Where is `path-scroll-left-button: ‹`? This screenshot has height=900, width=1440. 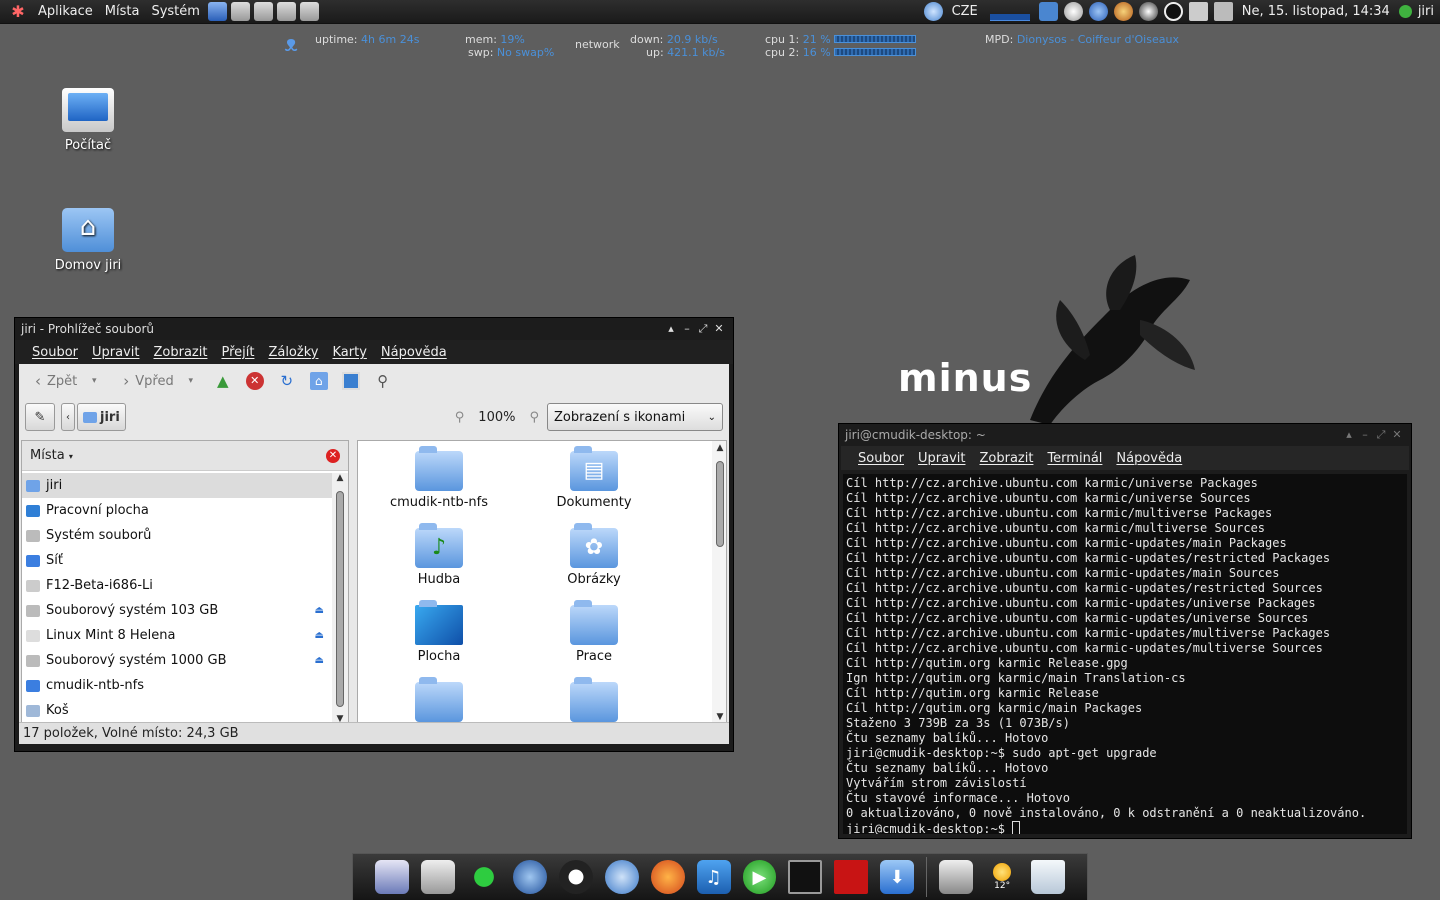
path-scroll-left-button: ‹ is located at coordinates (68, 417).